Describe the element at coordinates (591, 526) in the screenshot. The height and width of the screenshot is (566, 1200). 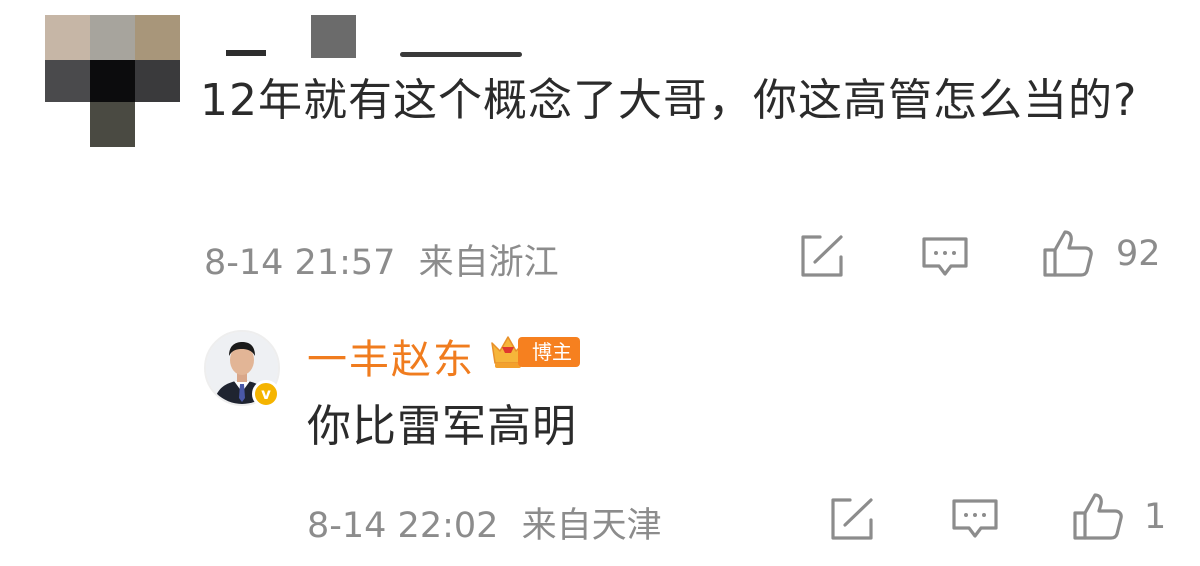
I see `reply-location: 来自天津` at that location.